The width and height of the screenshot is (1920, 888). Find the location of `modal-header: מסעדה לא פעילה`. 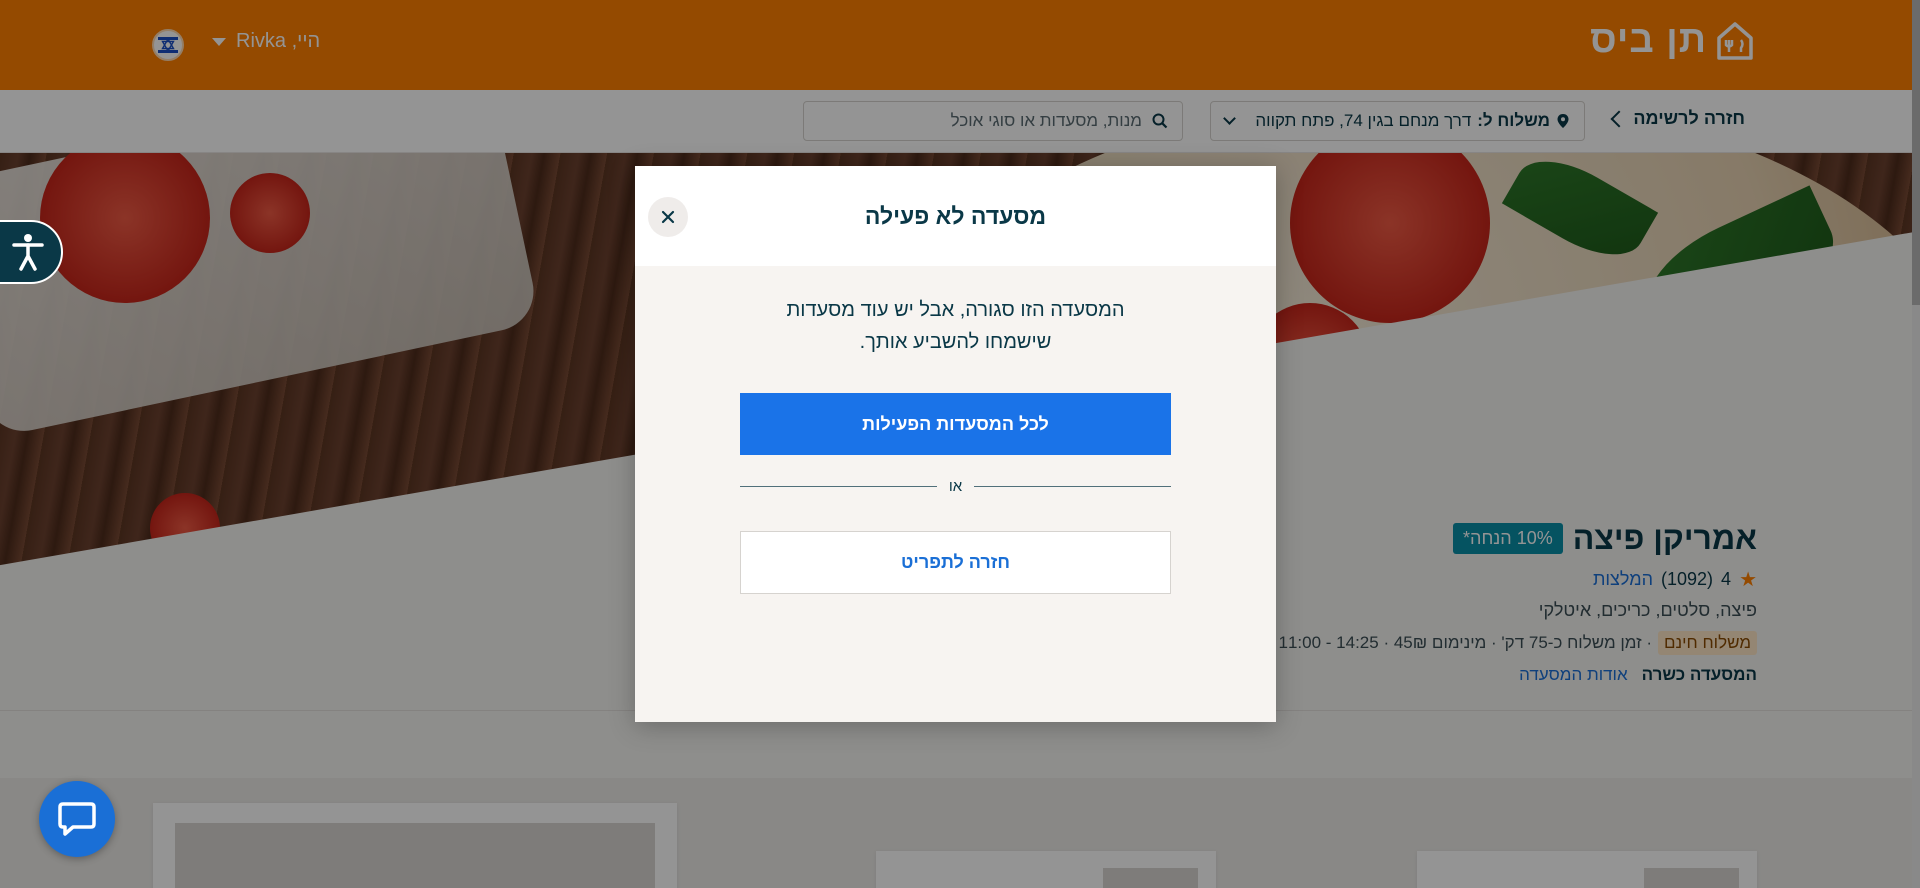

modal-header: מסעדה לא פעילה is located at coordinates (955, 216).